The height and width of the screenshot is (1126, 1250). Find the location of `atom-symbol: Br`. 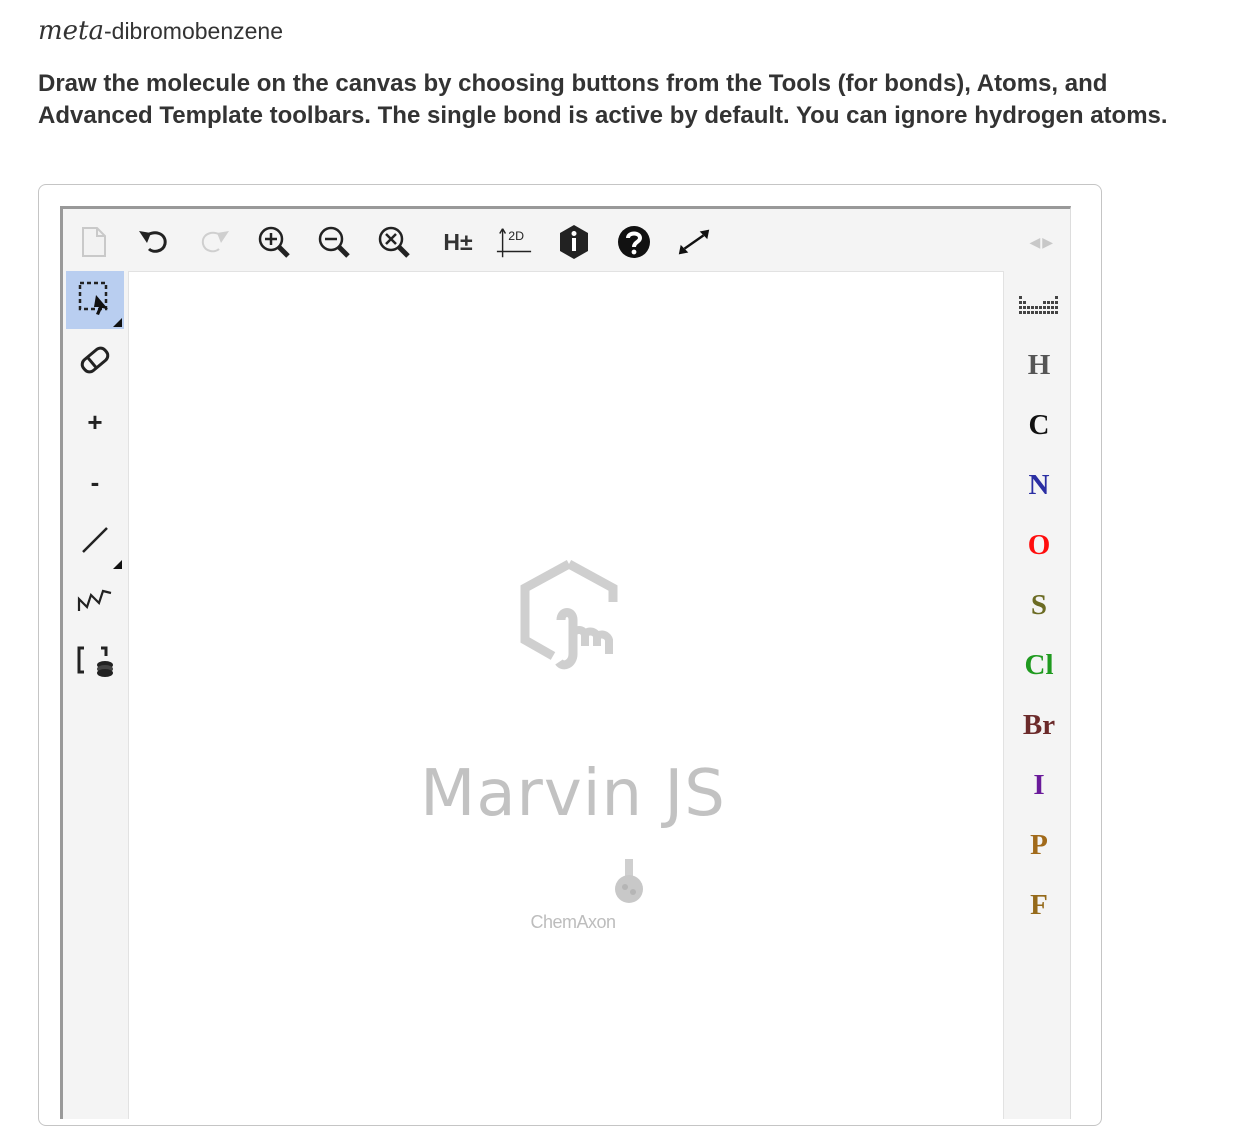

atom-symbol: Br is located at coordinates (1039, 724).